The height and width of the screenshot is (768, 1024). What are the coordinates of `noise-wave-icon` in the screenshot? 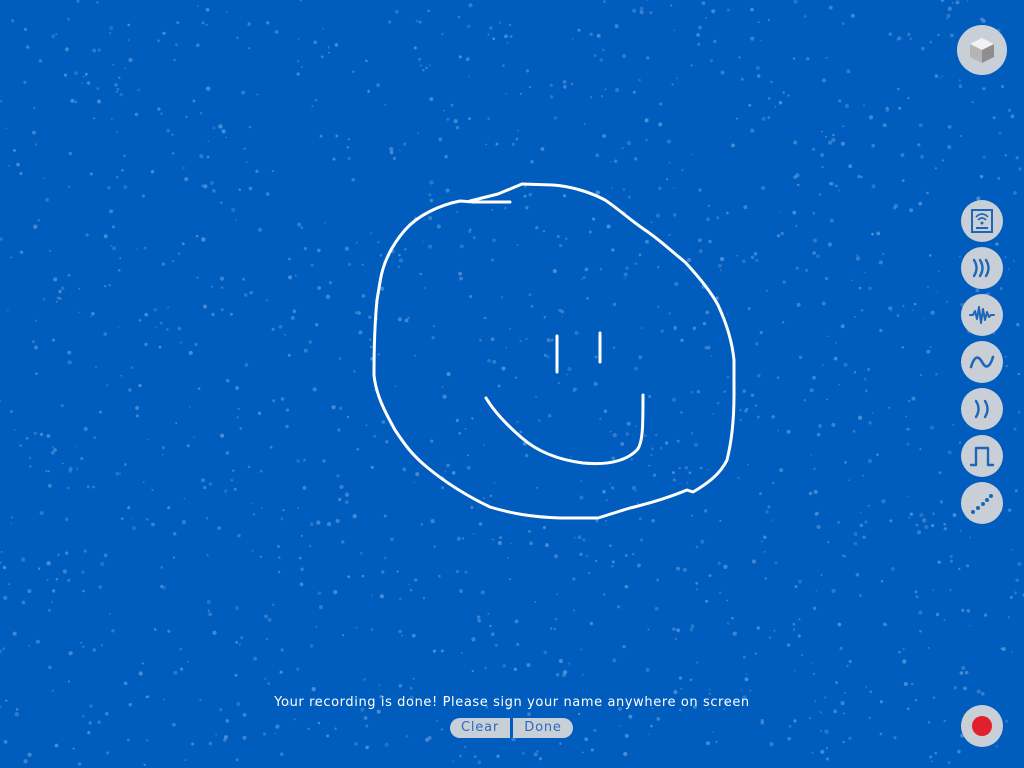 It's located at (982, 315).